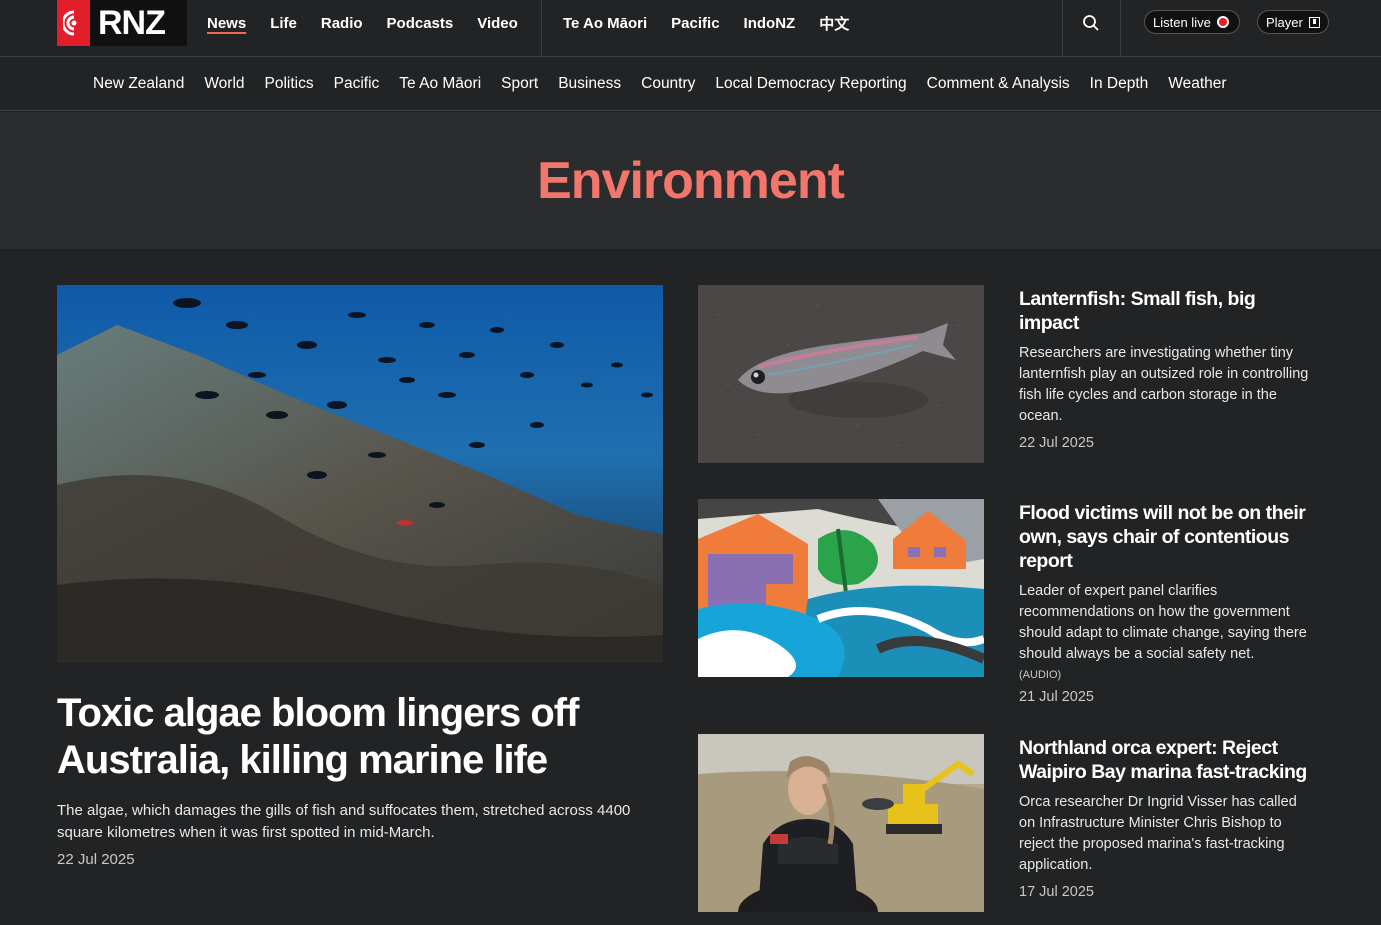 This screenshot has width=1381, height=925. I want to click on page-banner: Environment, so click(690, 180).